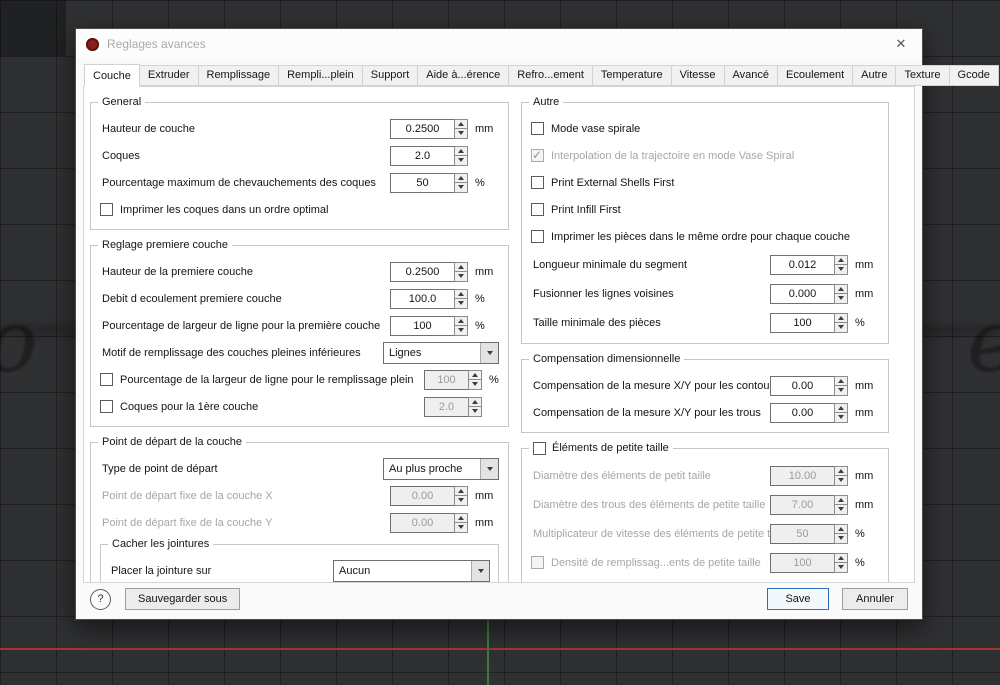  Describe the element at coordinates (537, 182) in the screenshot. I see `checkbox-print-external-shells-first` at that location.